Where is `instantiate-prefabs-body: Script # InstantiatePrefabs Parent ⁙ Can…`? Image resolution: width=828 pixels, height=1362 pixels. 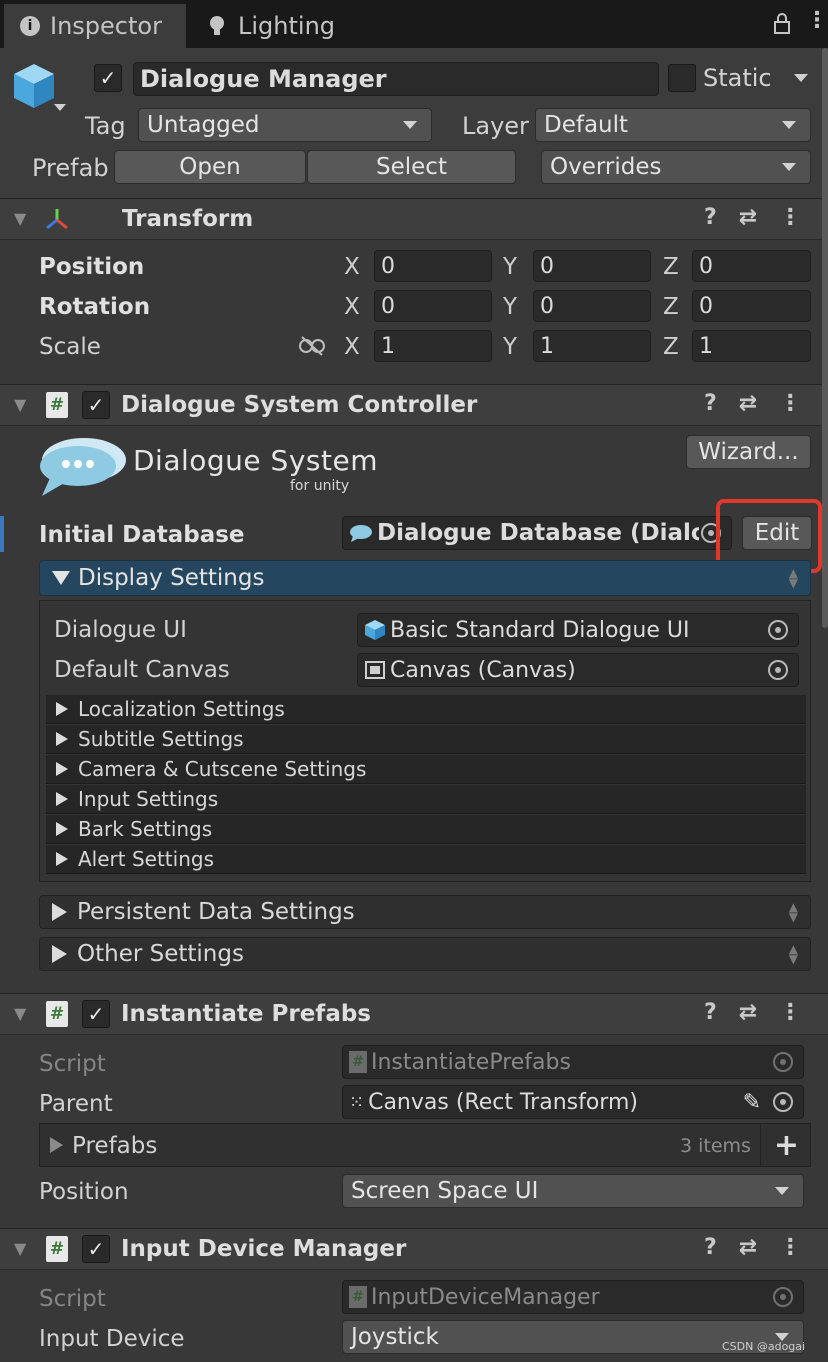
instantiate-prefabs-body: Script # InstantiatePrefabs Parent ⁙ Can… is located at coordinates (414, 1131).